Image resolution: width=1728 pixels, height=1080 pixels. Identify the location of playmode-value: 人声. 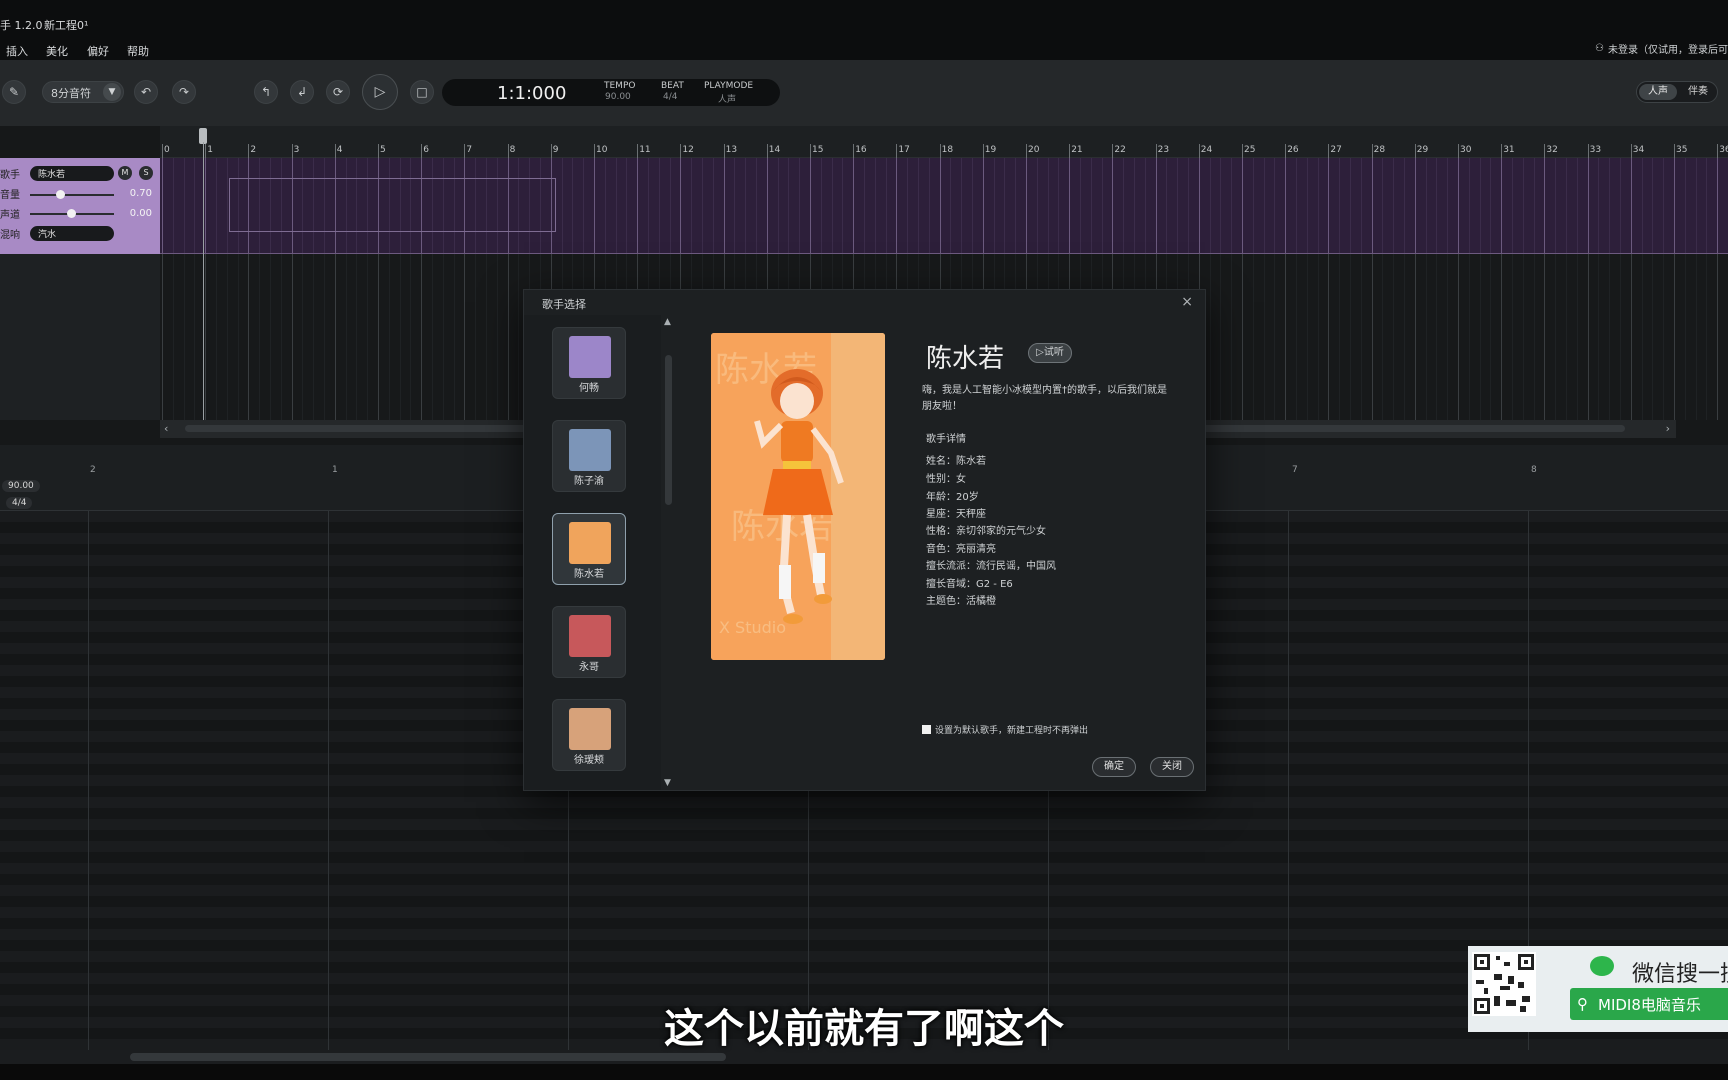
(727, 98).